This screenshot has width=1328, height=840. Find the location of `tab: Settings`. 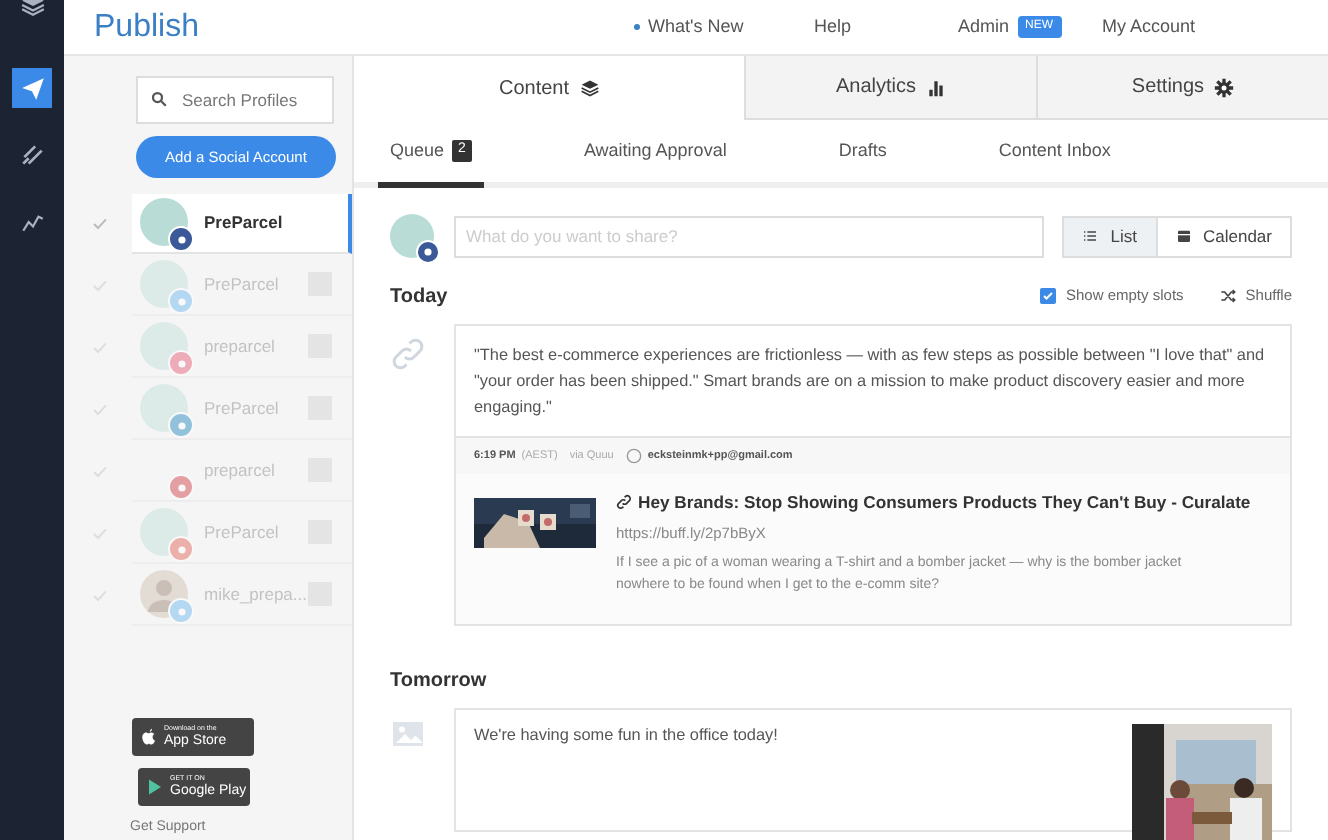

tab: Settings is located at coordinates (1182, 88).